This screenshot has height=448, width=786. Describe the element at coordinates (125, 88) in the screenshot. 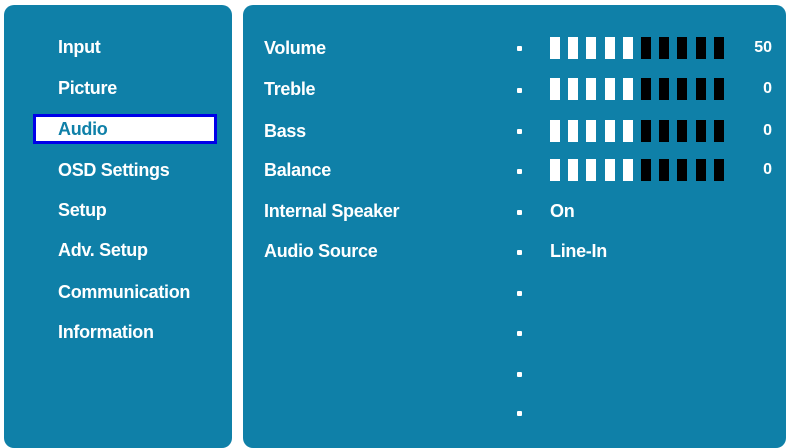

I see `menu-item-picture: Picture` at that location.